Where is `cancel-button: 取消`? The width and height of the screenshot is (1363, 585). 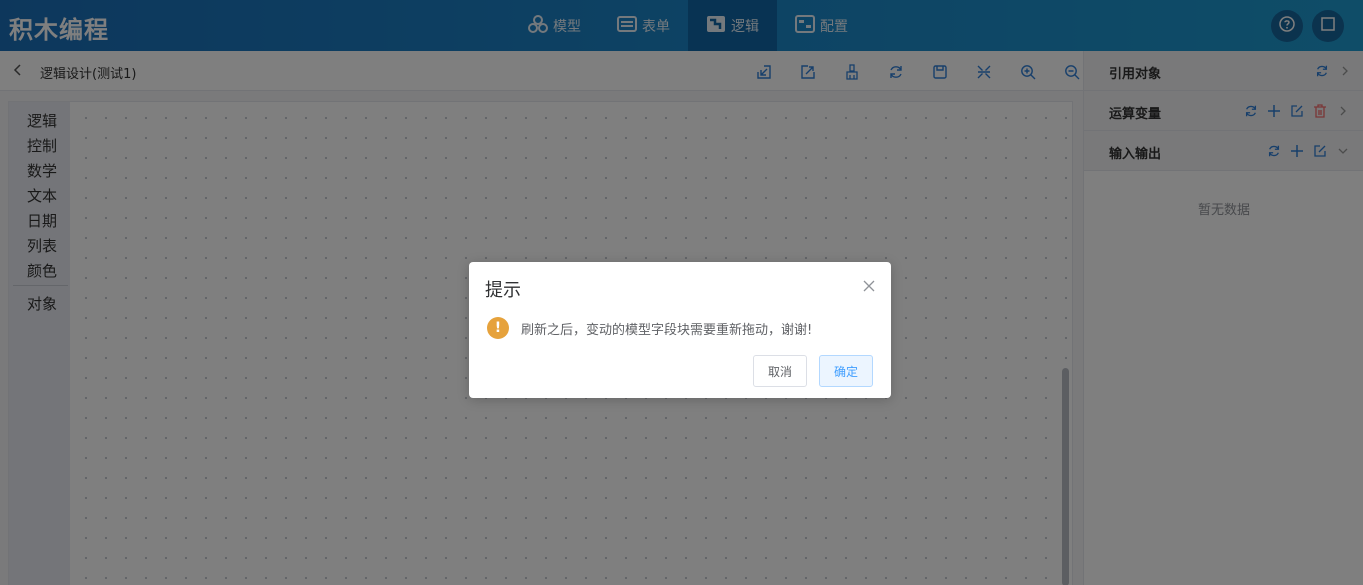 cancel-button: 取消 is located at coordinates (780, 371).